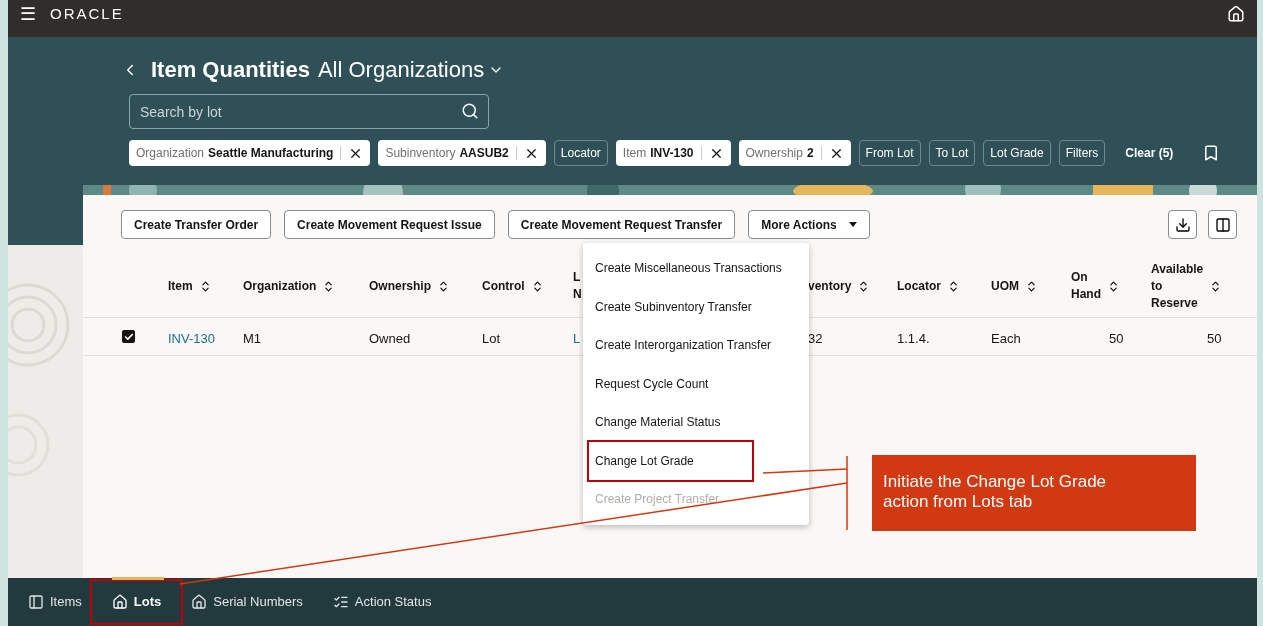 This screenshot has height=626, width=1263. What do you see at coordinates (128, 336) in the screenshot?
I see `row-checkbox` at bounding box center [128, 336].